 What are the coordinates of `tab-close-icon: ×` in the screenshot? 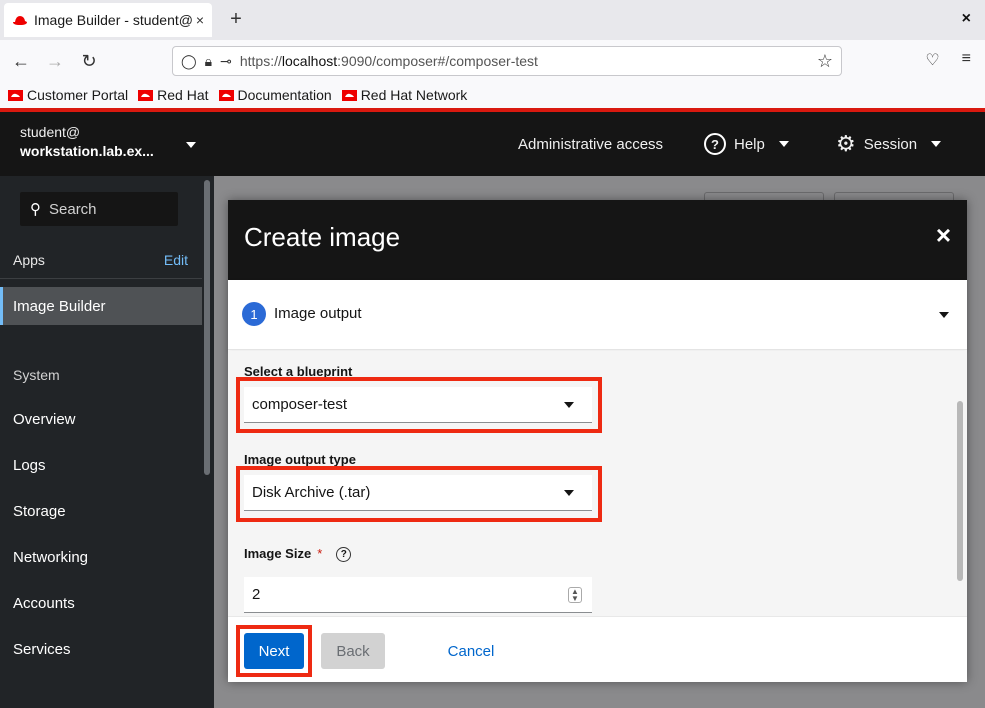 It's located at (200, 20).